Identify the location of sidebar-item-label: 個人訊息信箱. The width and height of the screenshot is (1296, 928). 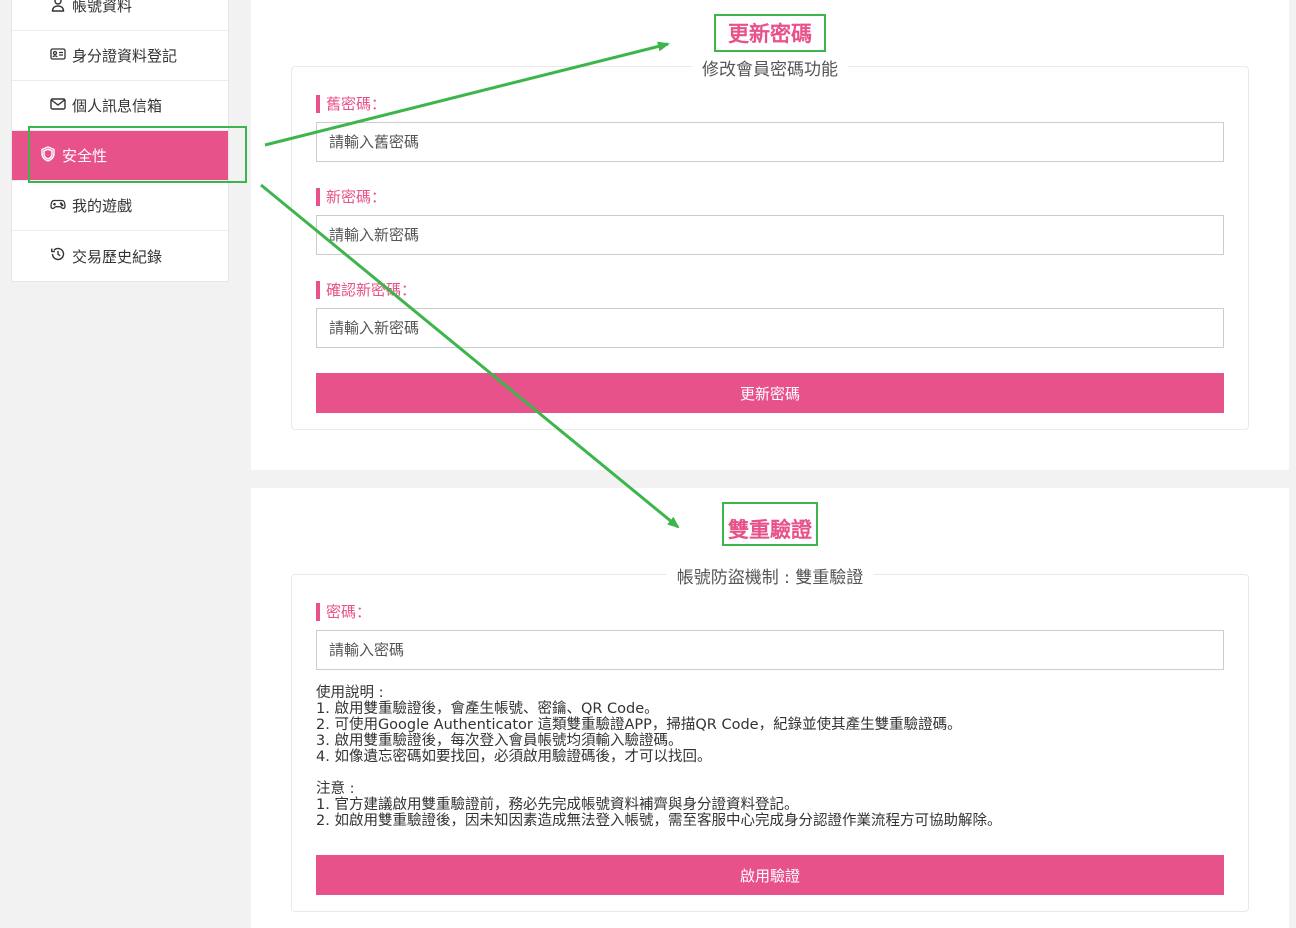
(117, 106).